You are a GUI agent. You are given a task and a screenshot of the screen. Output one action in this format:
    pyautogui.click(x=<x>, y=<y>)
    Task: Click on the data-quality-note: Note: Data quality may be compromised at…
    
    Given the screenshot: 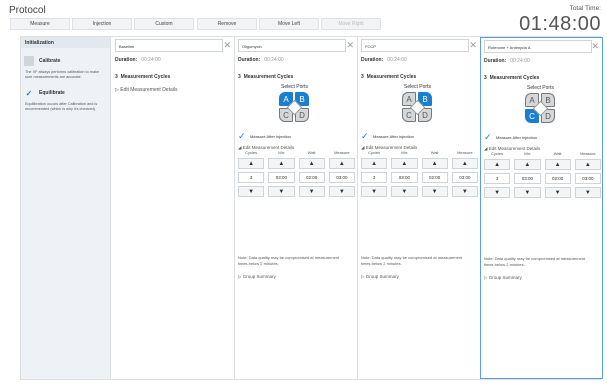 What is the action you would take?
    pyautogui.click(x=289, y=260)
    